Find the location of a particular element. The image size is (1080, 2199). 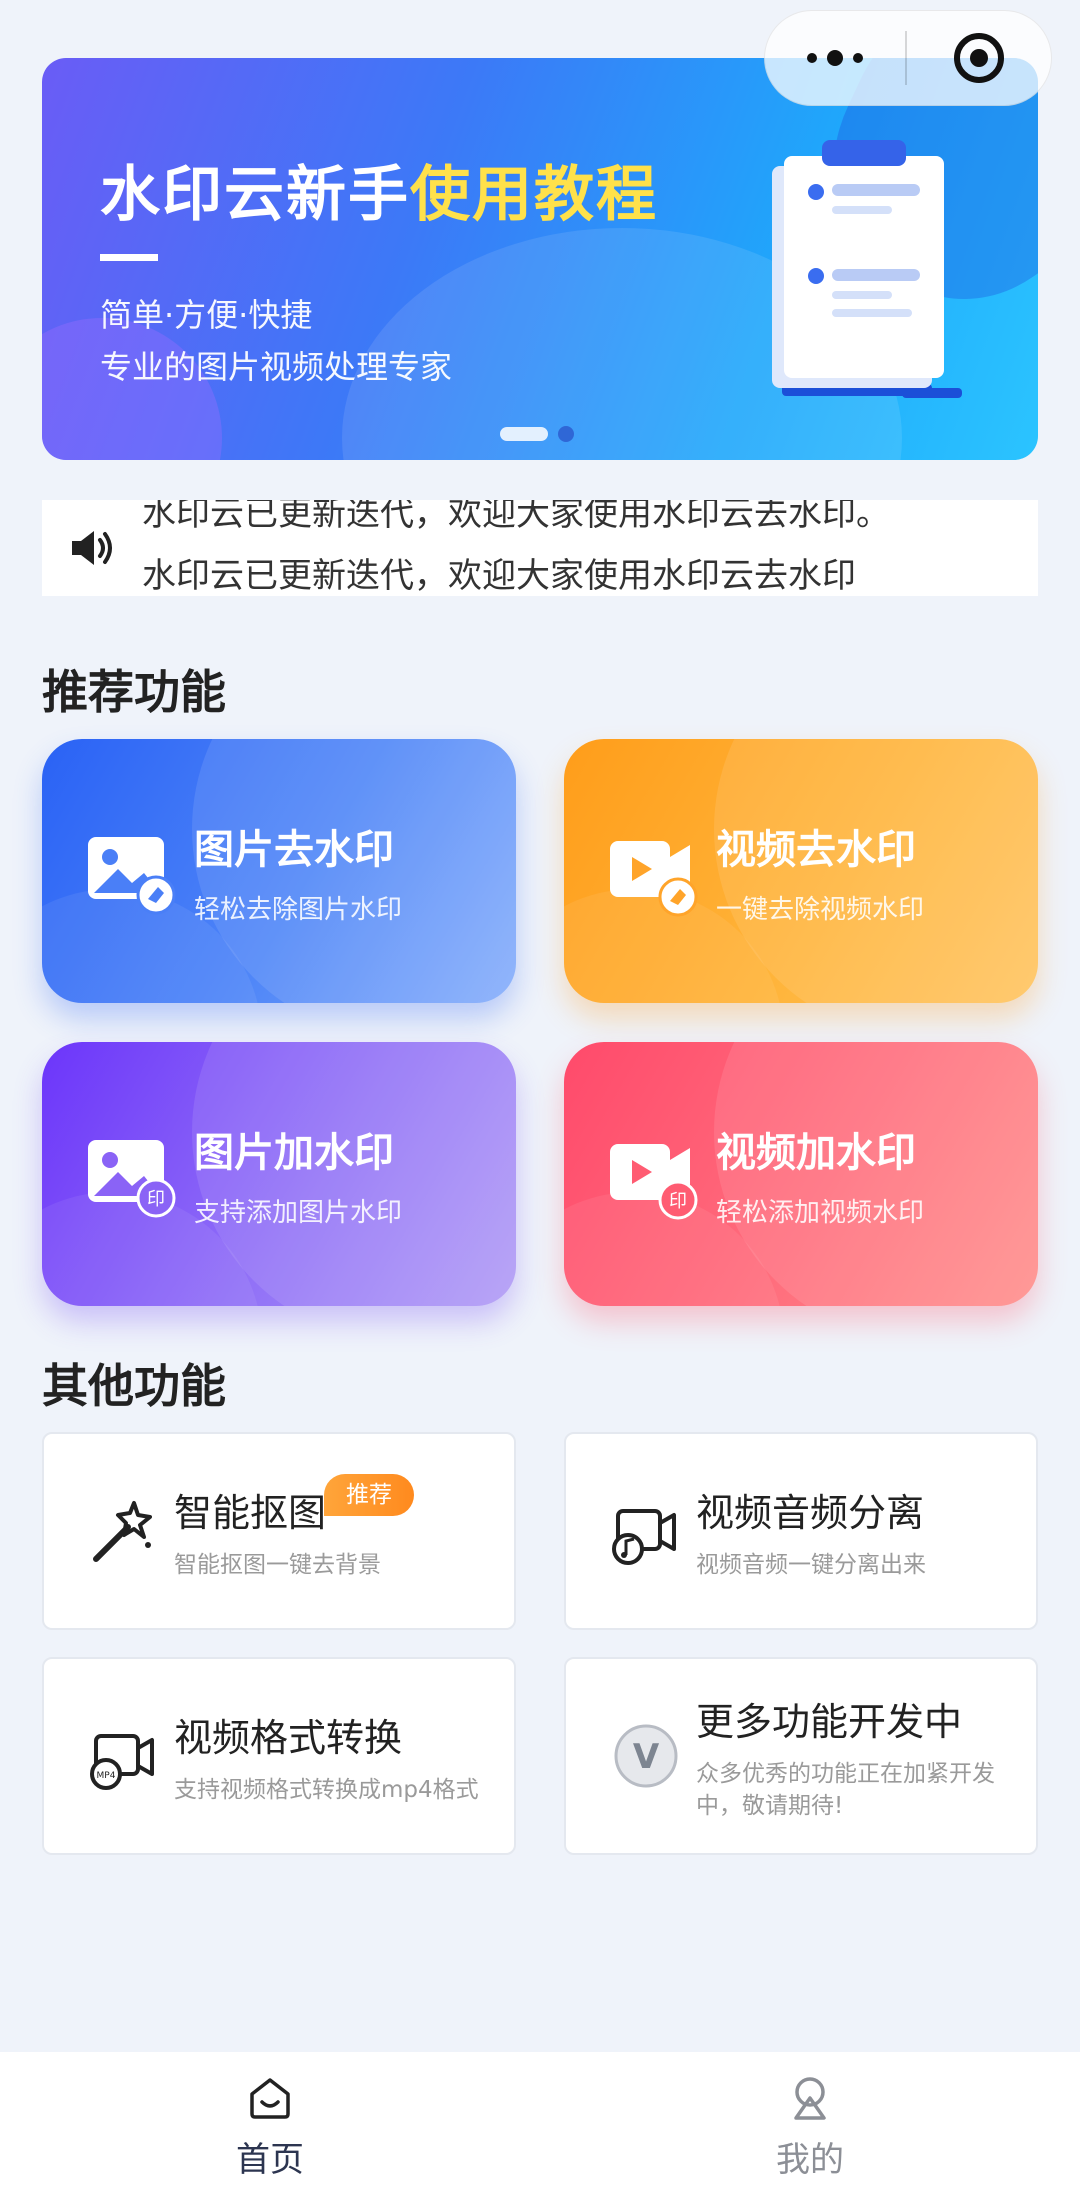

banner-divider is located at coordinates (129, 257).